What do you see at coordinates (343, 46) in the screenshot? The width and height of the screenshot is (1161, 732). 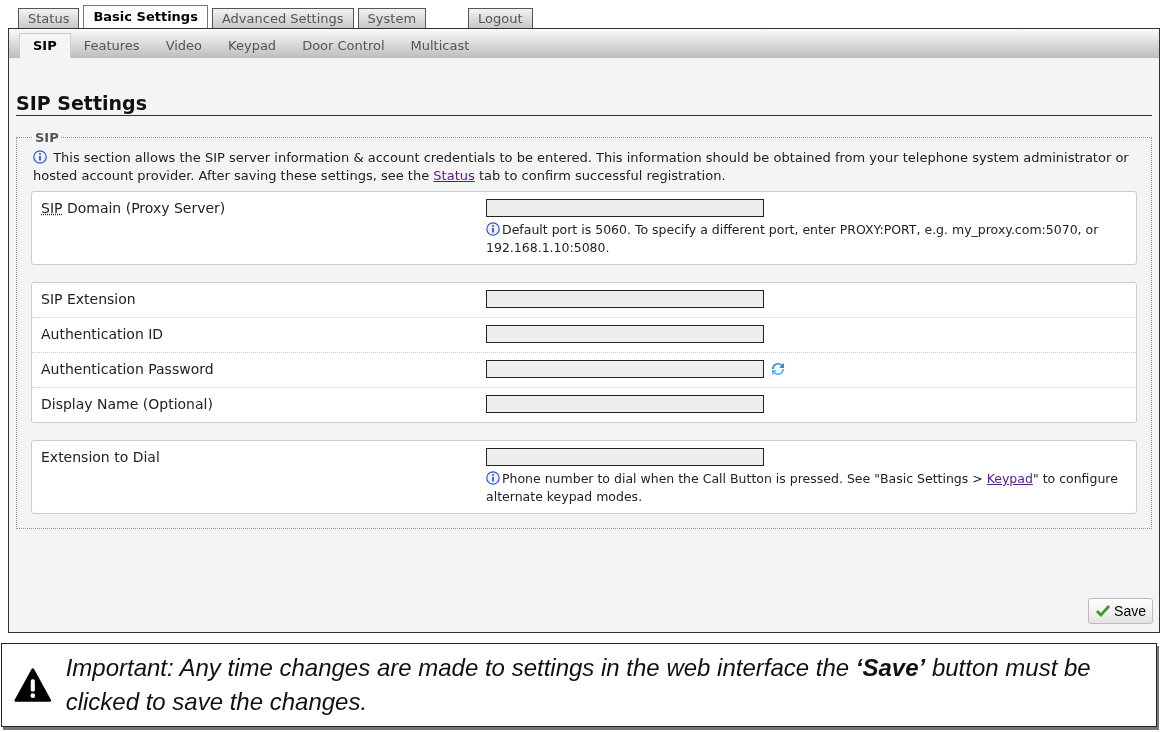 I see `subtab: Door Control` at bounding box center [343, 46].